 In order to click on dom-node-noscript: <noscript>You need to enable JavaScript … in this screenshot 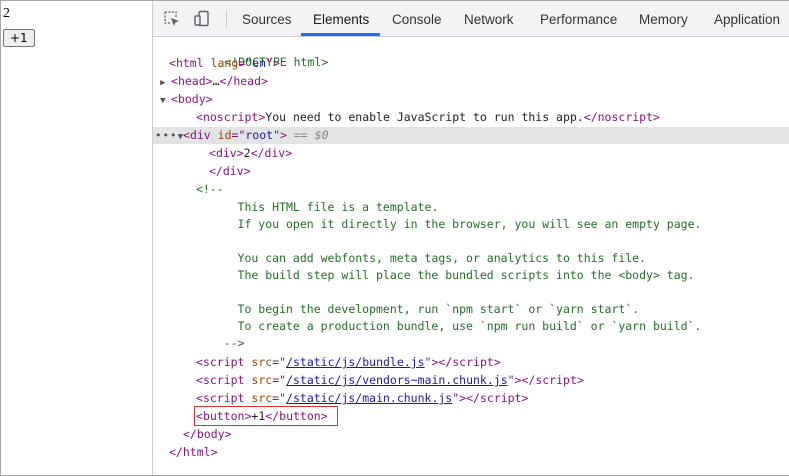, I will do `click(471, 117)`.